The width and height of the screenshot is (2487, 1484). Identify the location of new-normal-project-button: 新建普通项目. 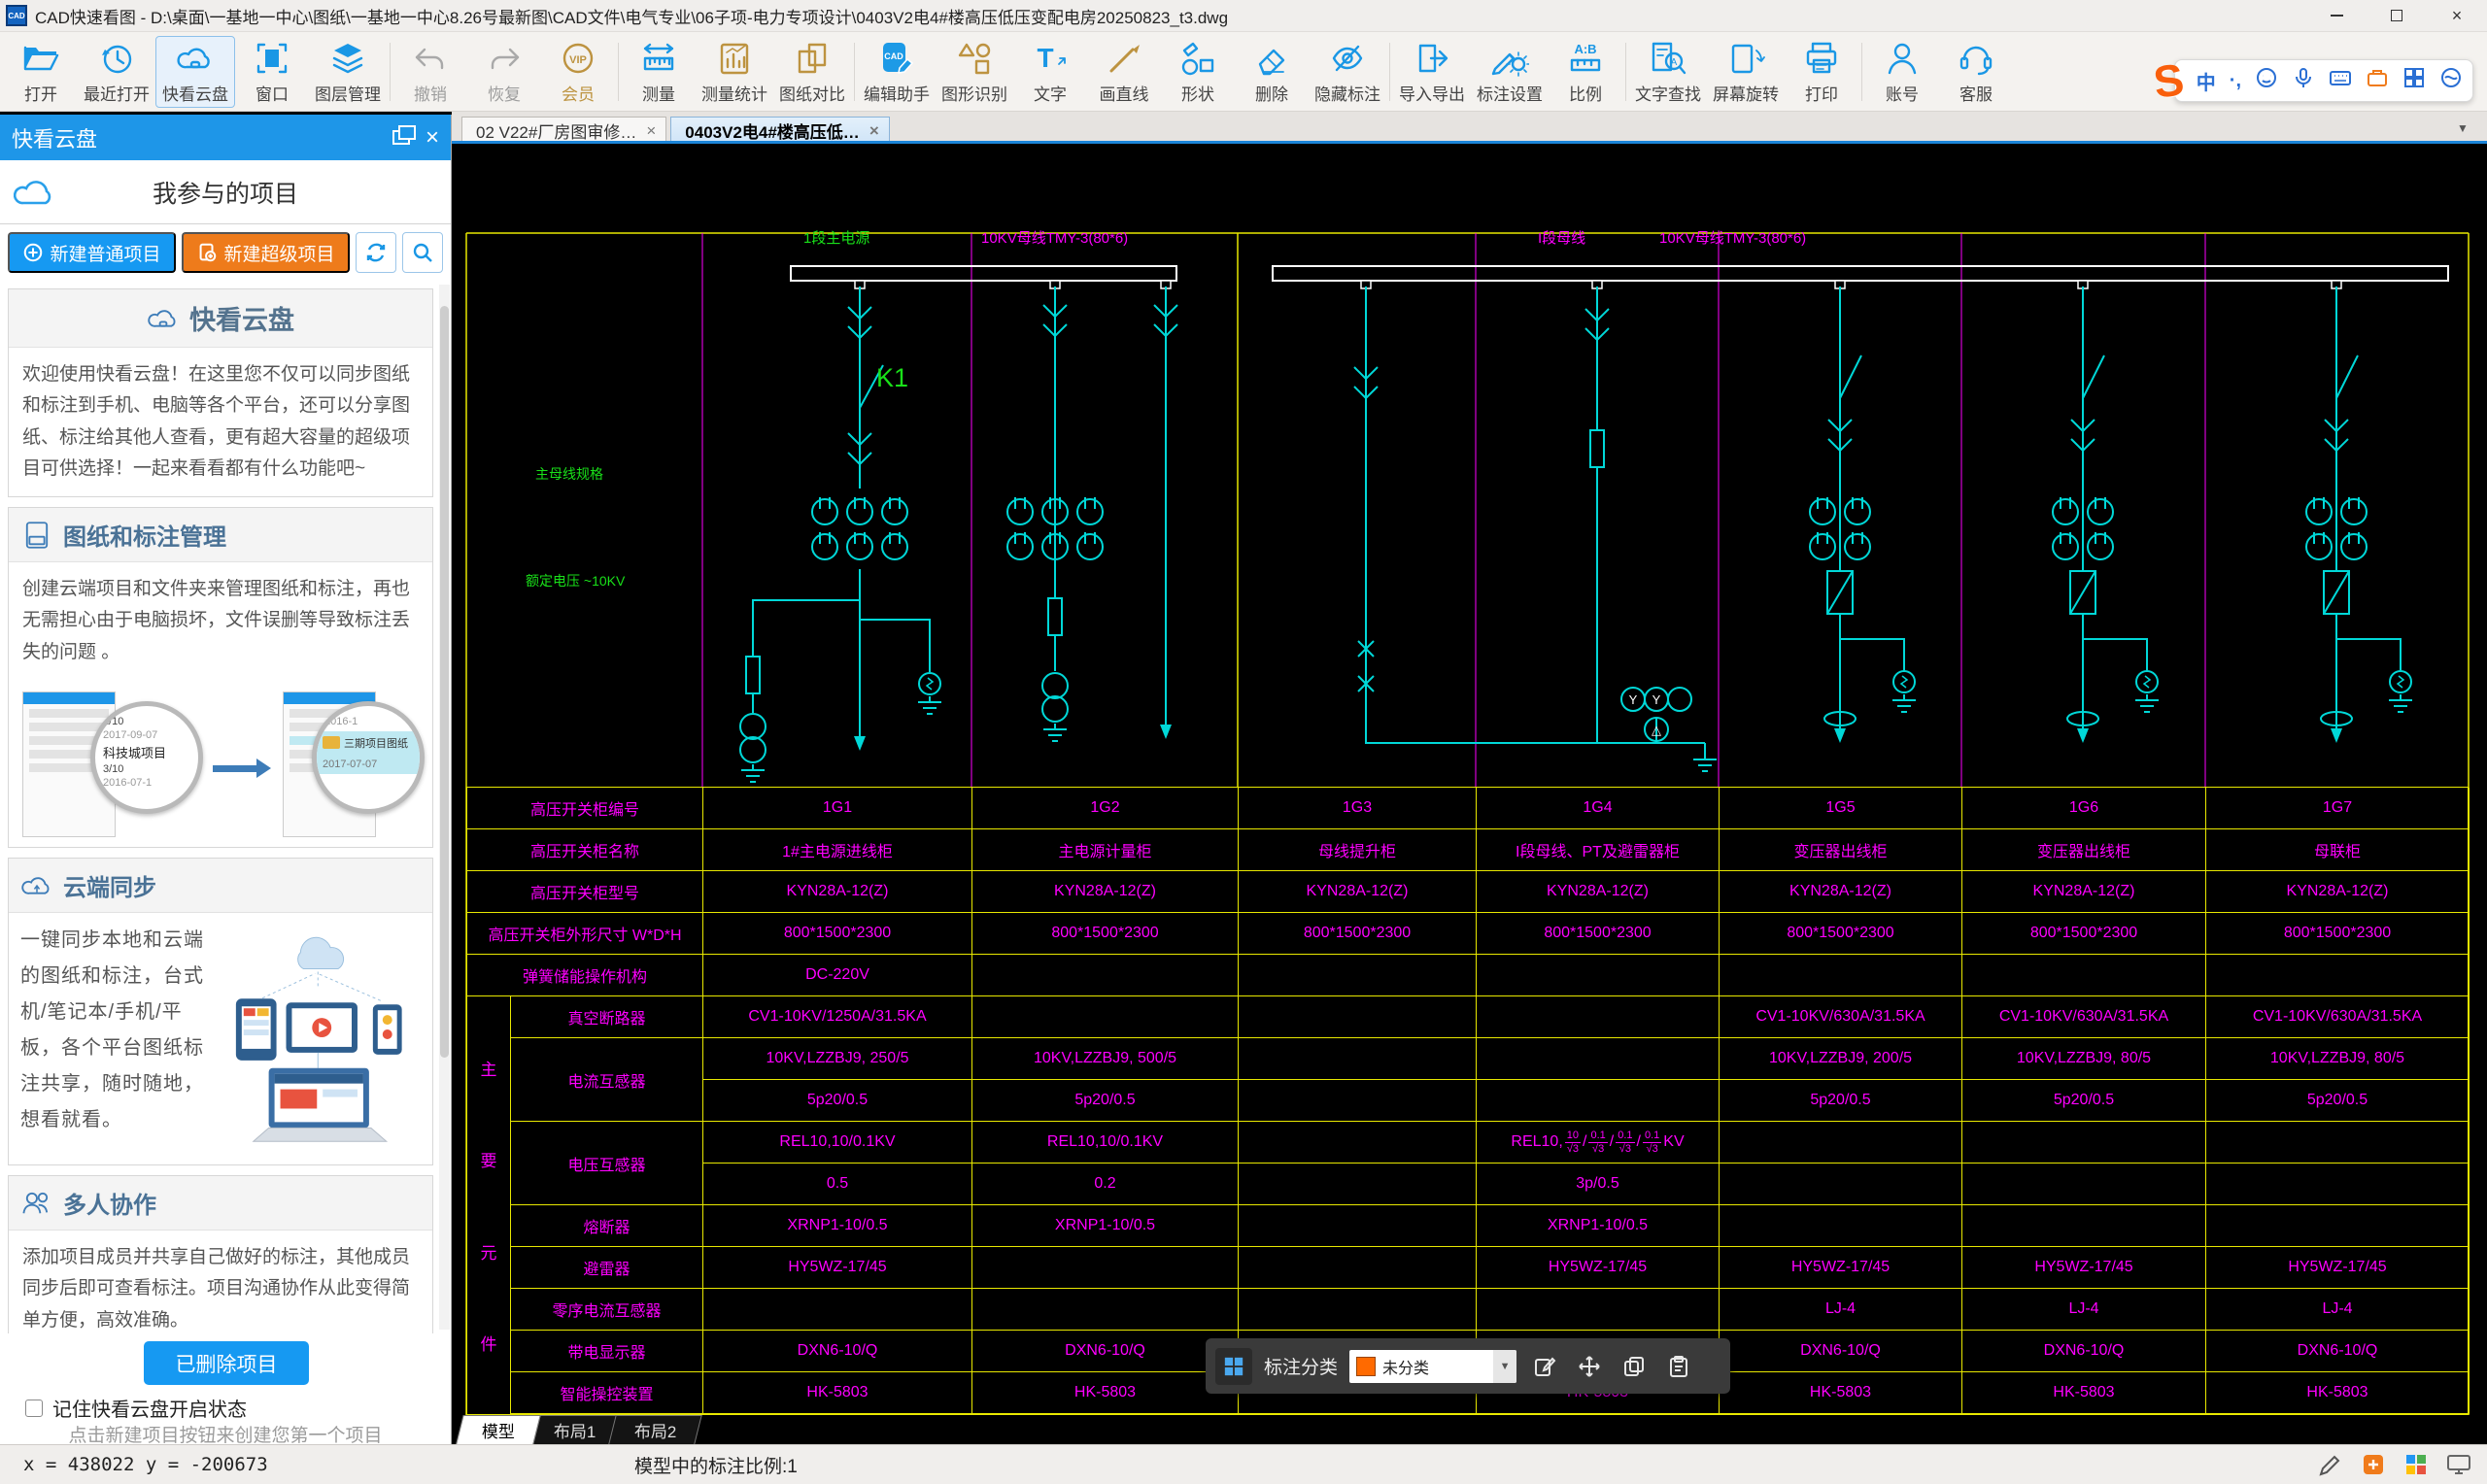
(92, 253).